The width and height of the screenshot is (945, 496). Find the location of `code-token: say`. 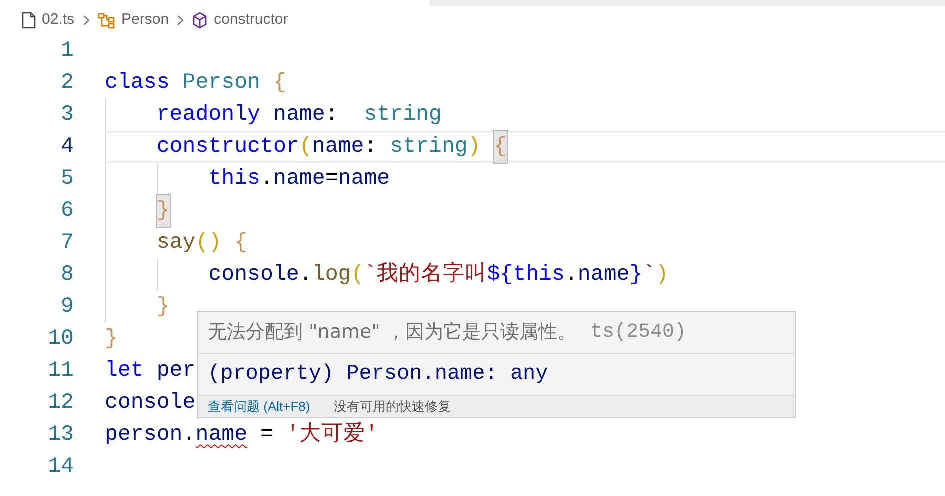

code-token: say is located at coordinates (176, 243).